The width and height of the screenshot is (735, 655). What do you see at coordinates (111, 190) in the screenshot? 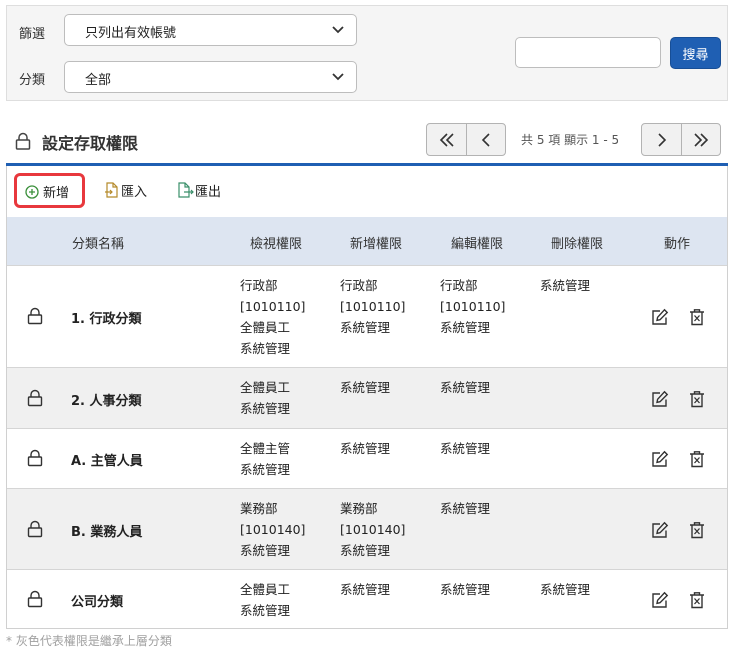
I see `file-import-icon` at bounding box center [111, 190].